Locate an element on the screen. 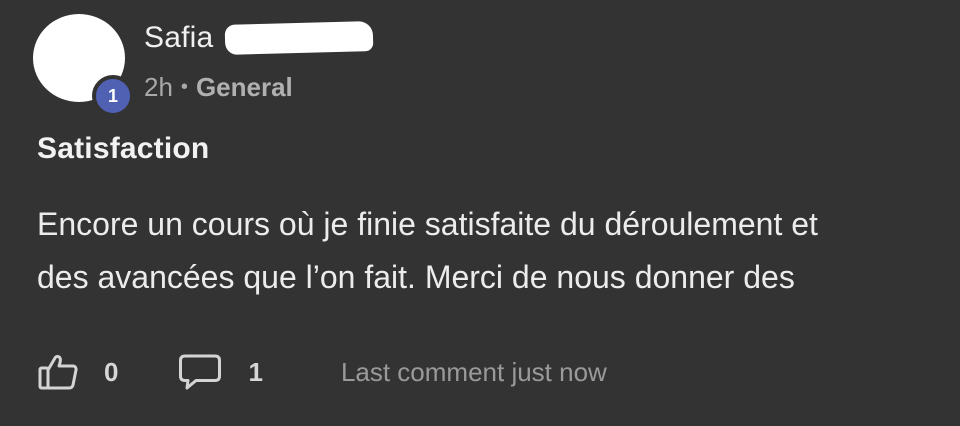 Image resolution: width=960 pixels, height=426 pixels. post-meta: 2h • General is located at coordinates (218, 87).